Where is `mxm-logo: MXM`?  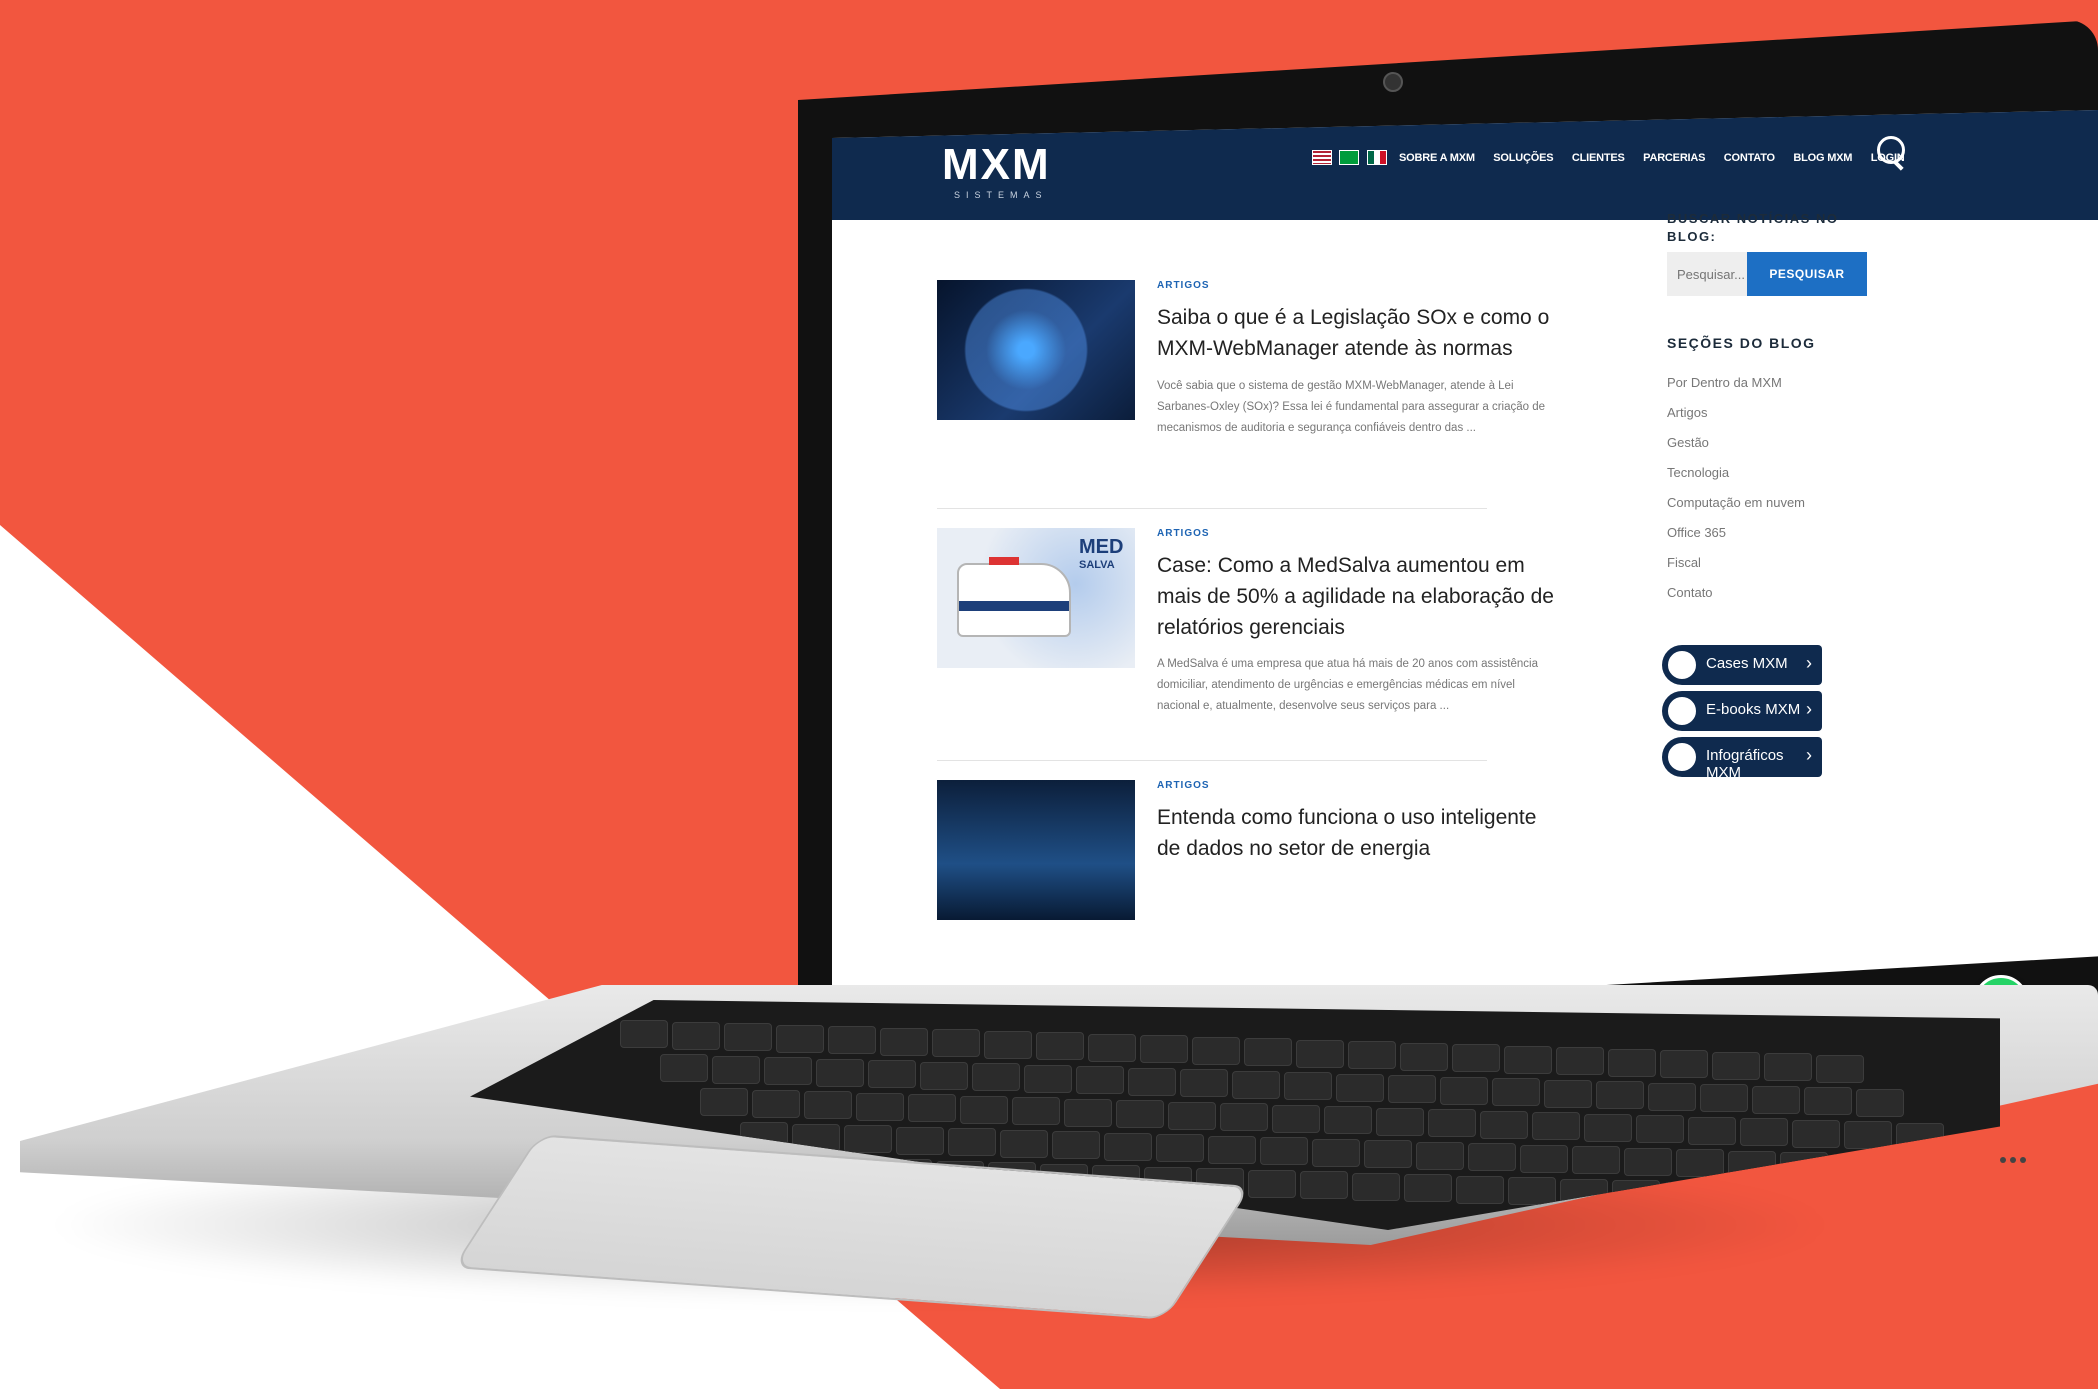
mxm-logo: MXM is located at coordinates (996, 165).